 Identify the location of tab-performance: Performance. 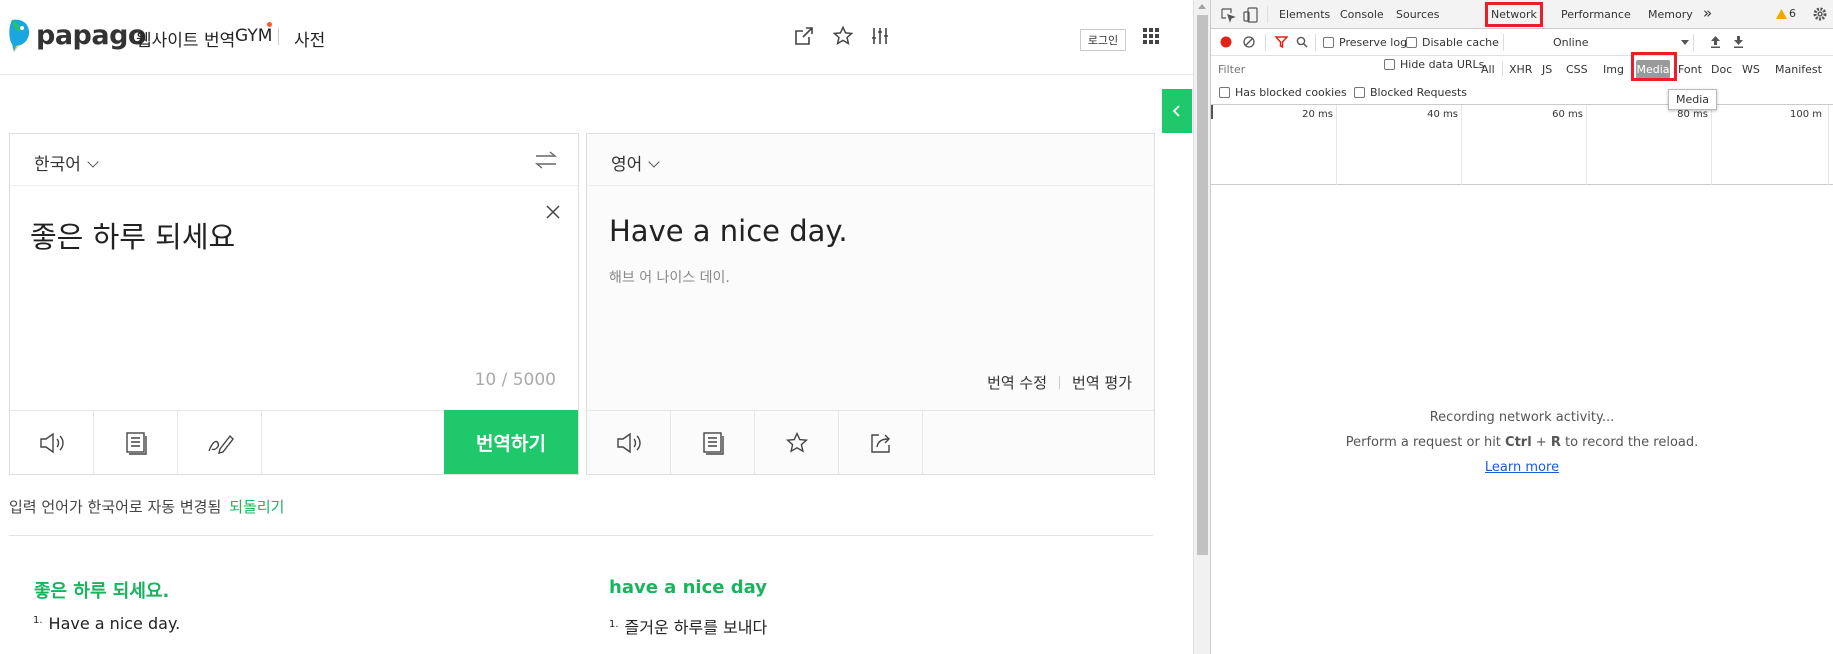
(1596, 14).